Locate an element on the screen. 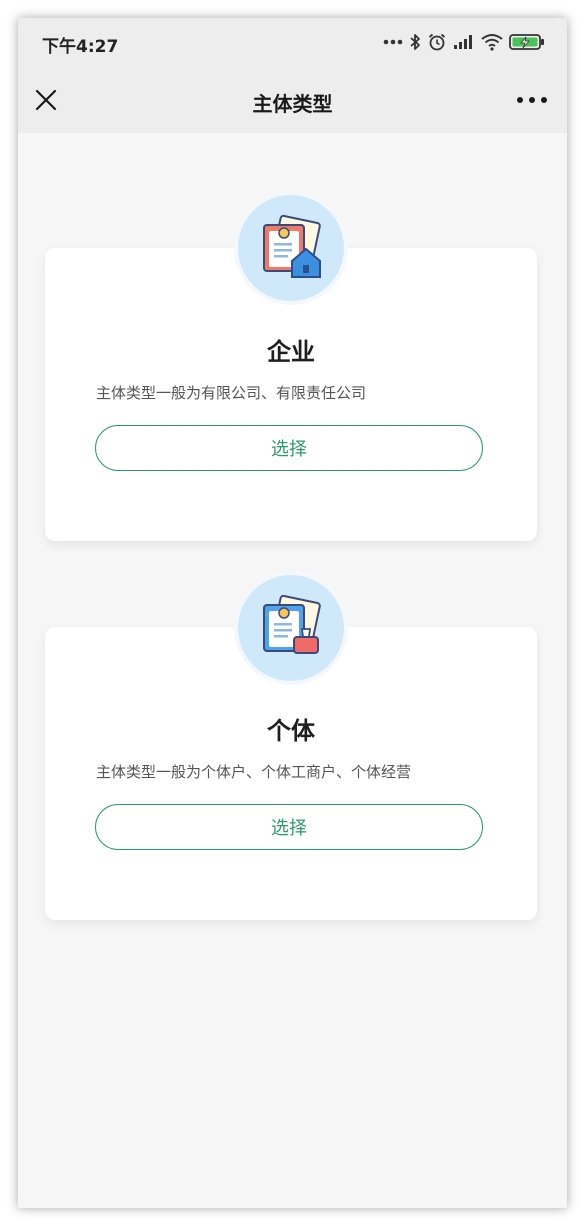  wifi-icon is located at coordinates (492, 42).